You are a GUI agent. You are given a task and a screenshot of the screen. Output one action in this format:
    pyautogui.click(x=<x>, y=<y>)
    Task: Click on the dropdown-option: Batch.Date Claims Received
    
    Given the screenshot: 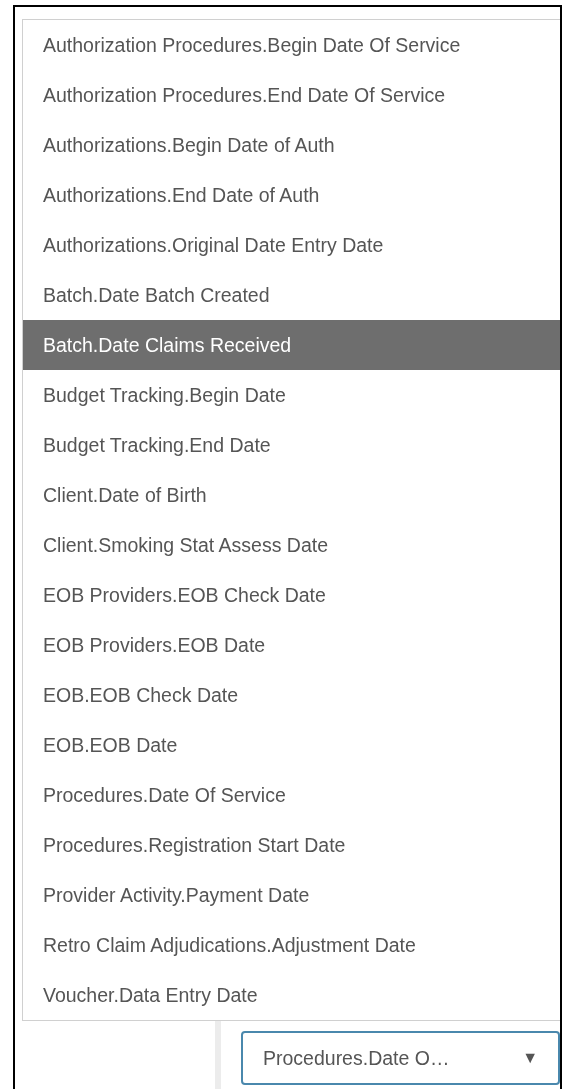 What is the action you would take?
    pyautogui.click(x=291, y=345)
    